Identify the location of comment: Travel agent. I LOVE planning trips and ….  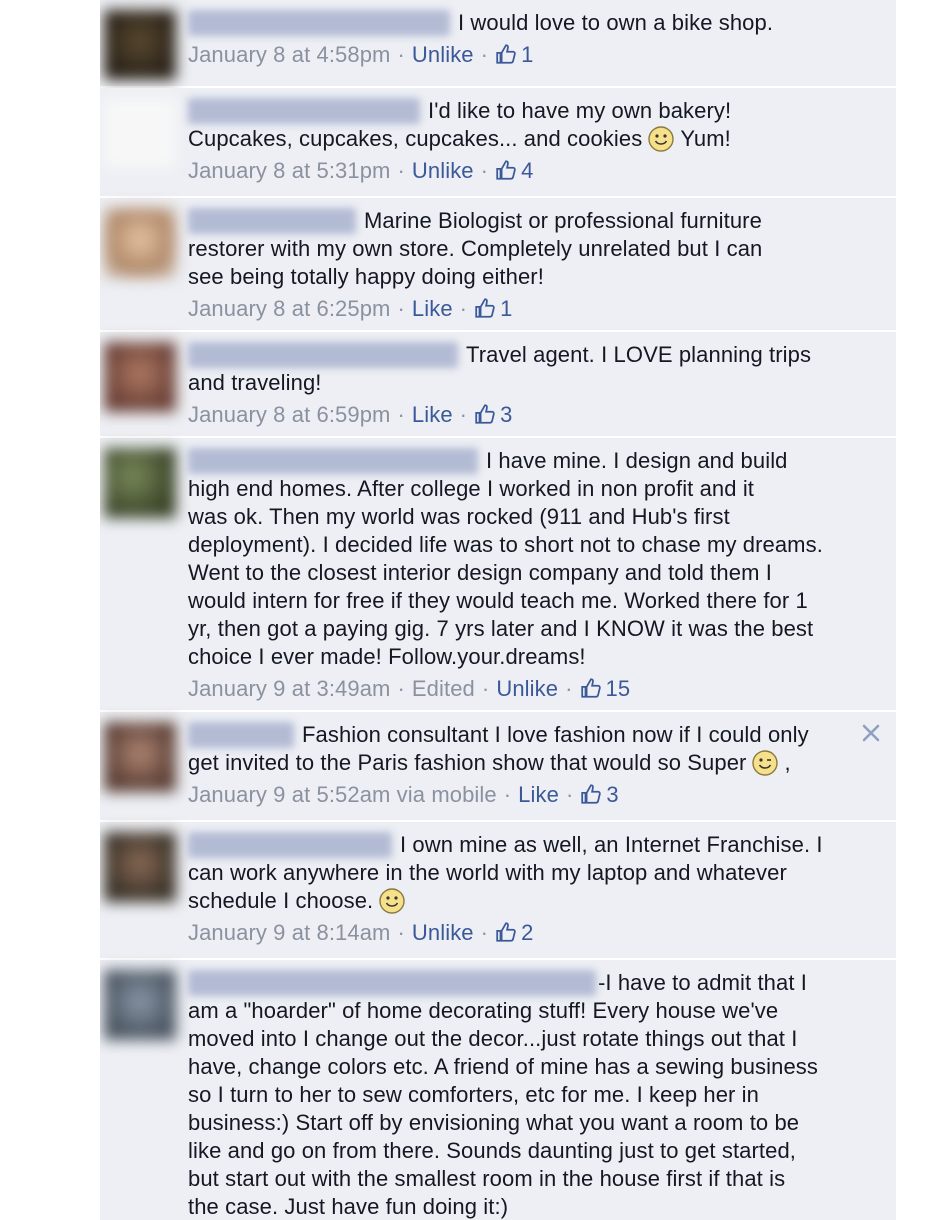
(498, 385).